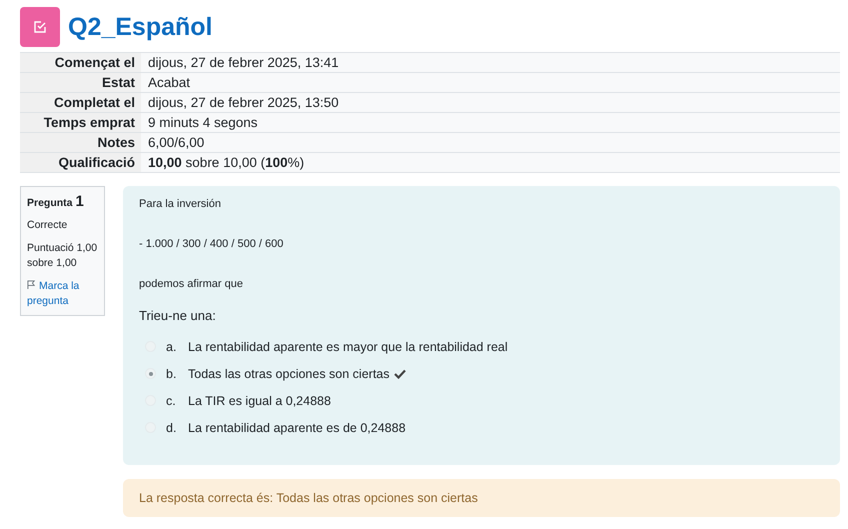 This screenshot has width=848, height=529. I want to click on option-text: La rentabilidad aparente es mayor que la rentabilidad real, so click(348, 347).